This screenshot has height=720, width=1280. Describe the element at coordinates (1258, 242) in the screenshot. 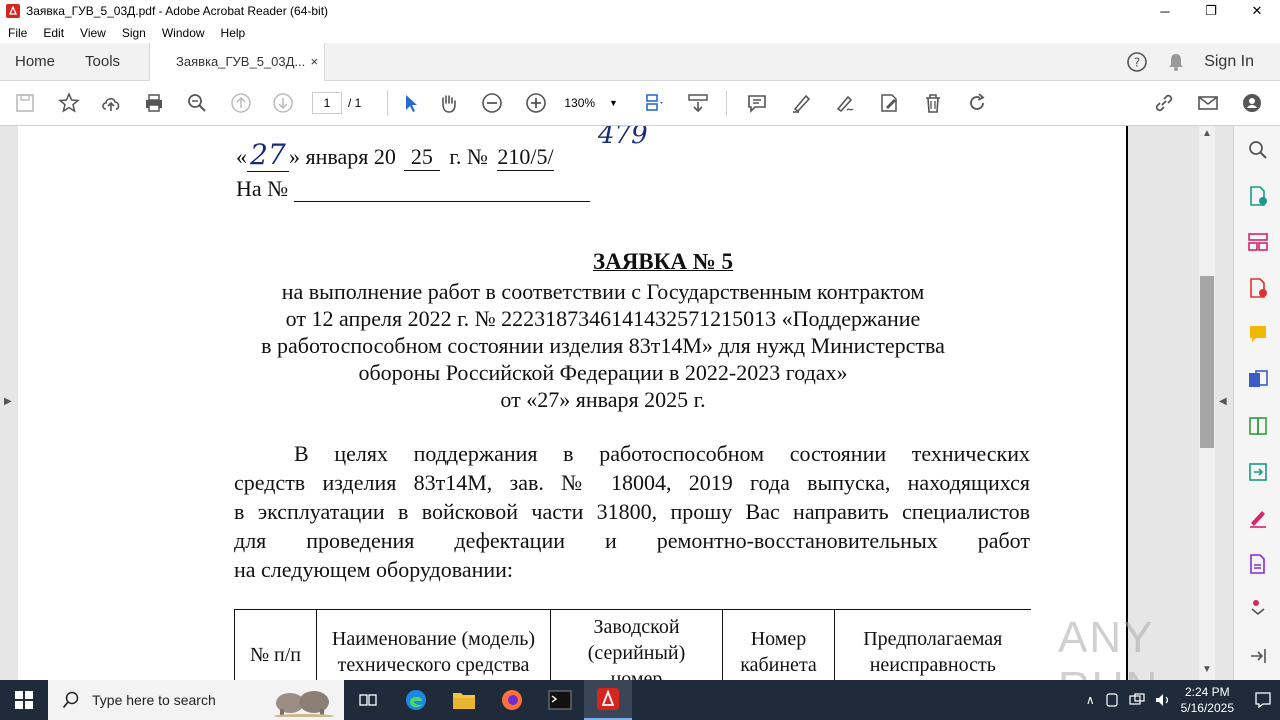

I see `organize-pages-icon` at that location.